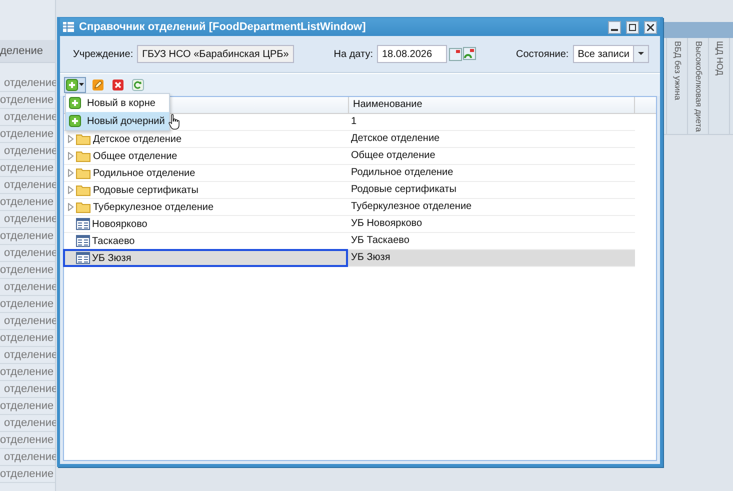 This screenshot has width=733, height=491. What do you see at coordinates (614, 27) in the screenshot?
I see `minimize-button` at bounding box center [614, 27].